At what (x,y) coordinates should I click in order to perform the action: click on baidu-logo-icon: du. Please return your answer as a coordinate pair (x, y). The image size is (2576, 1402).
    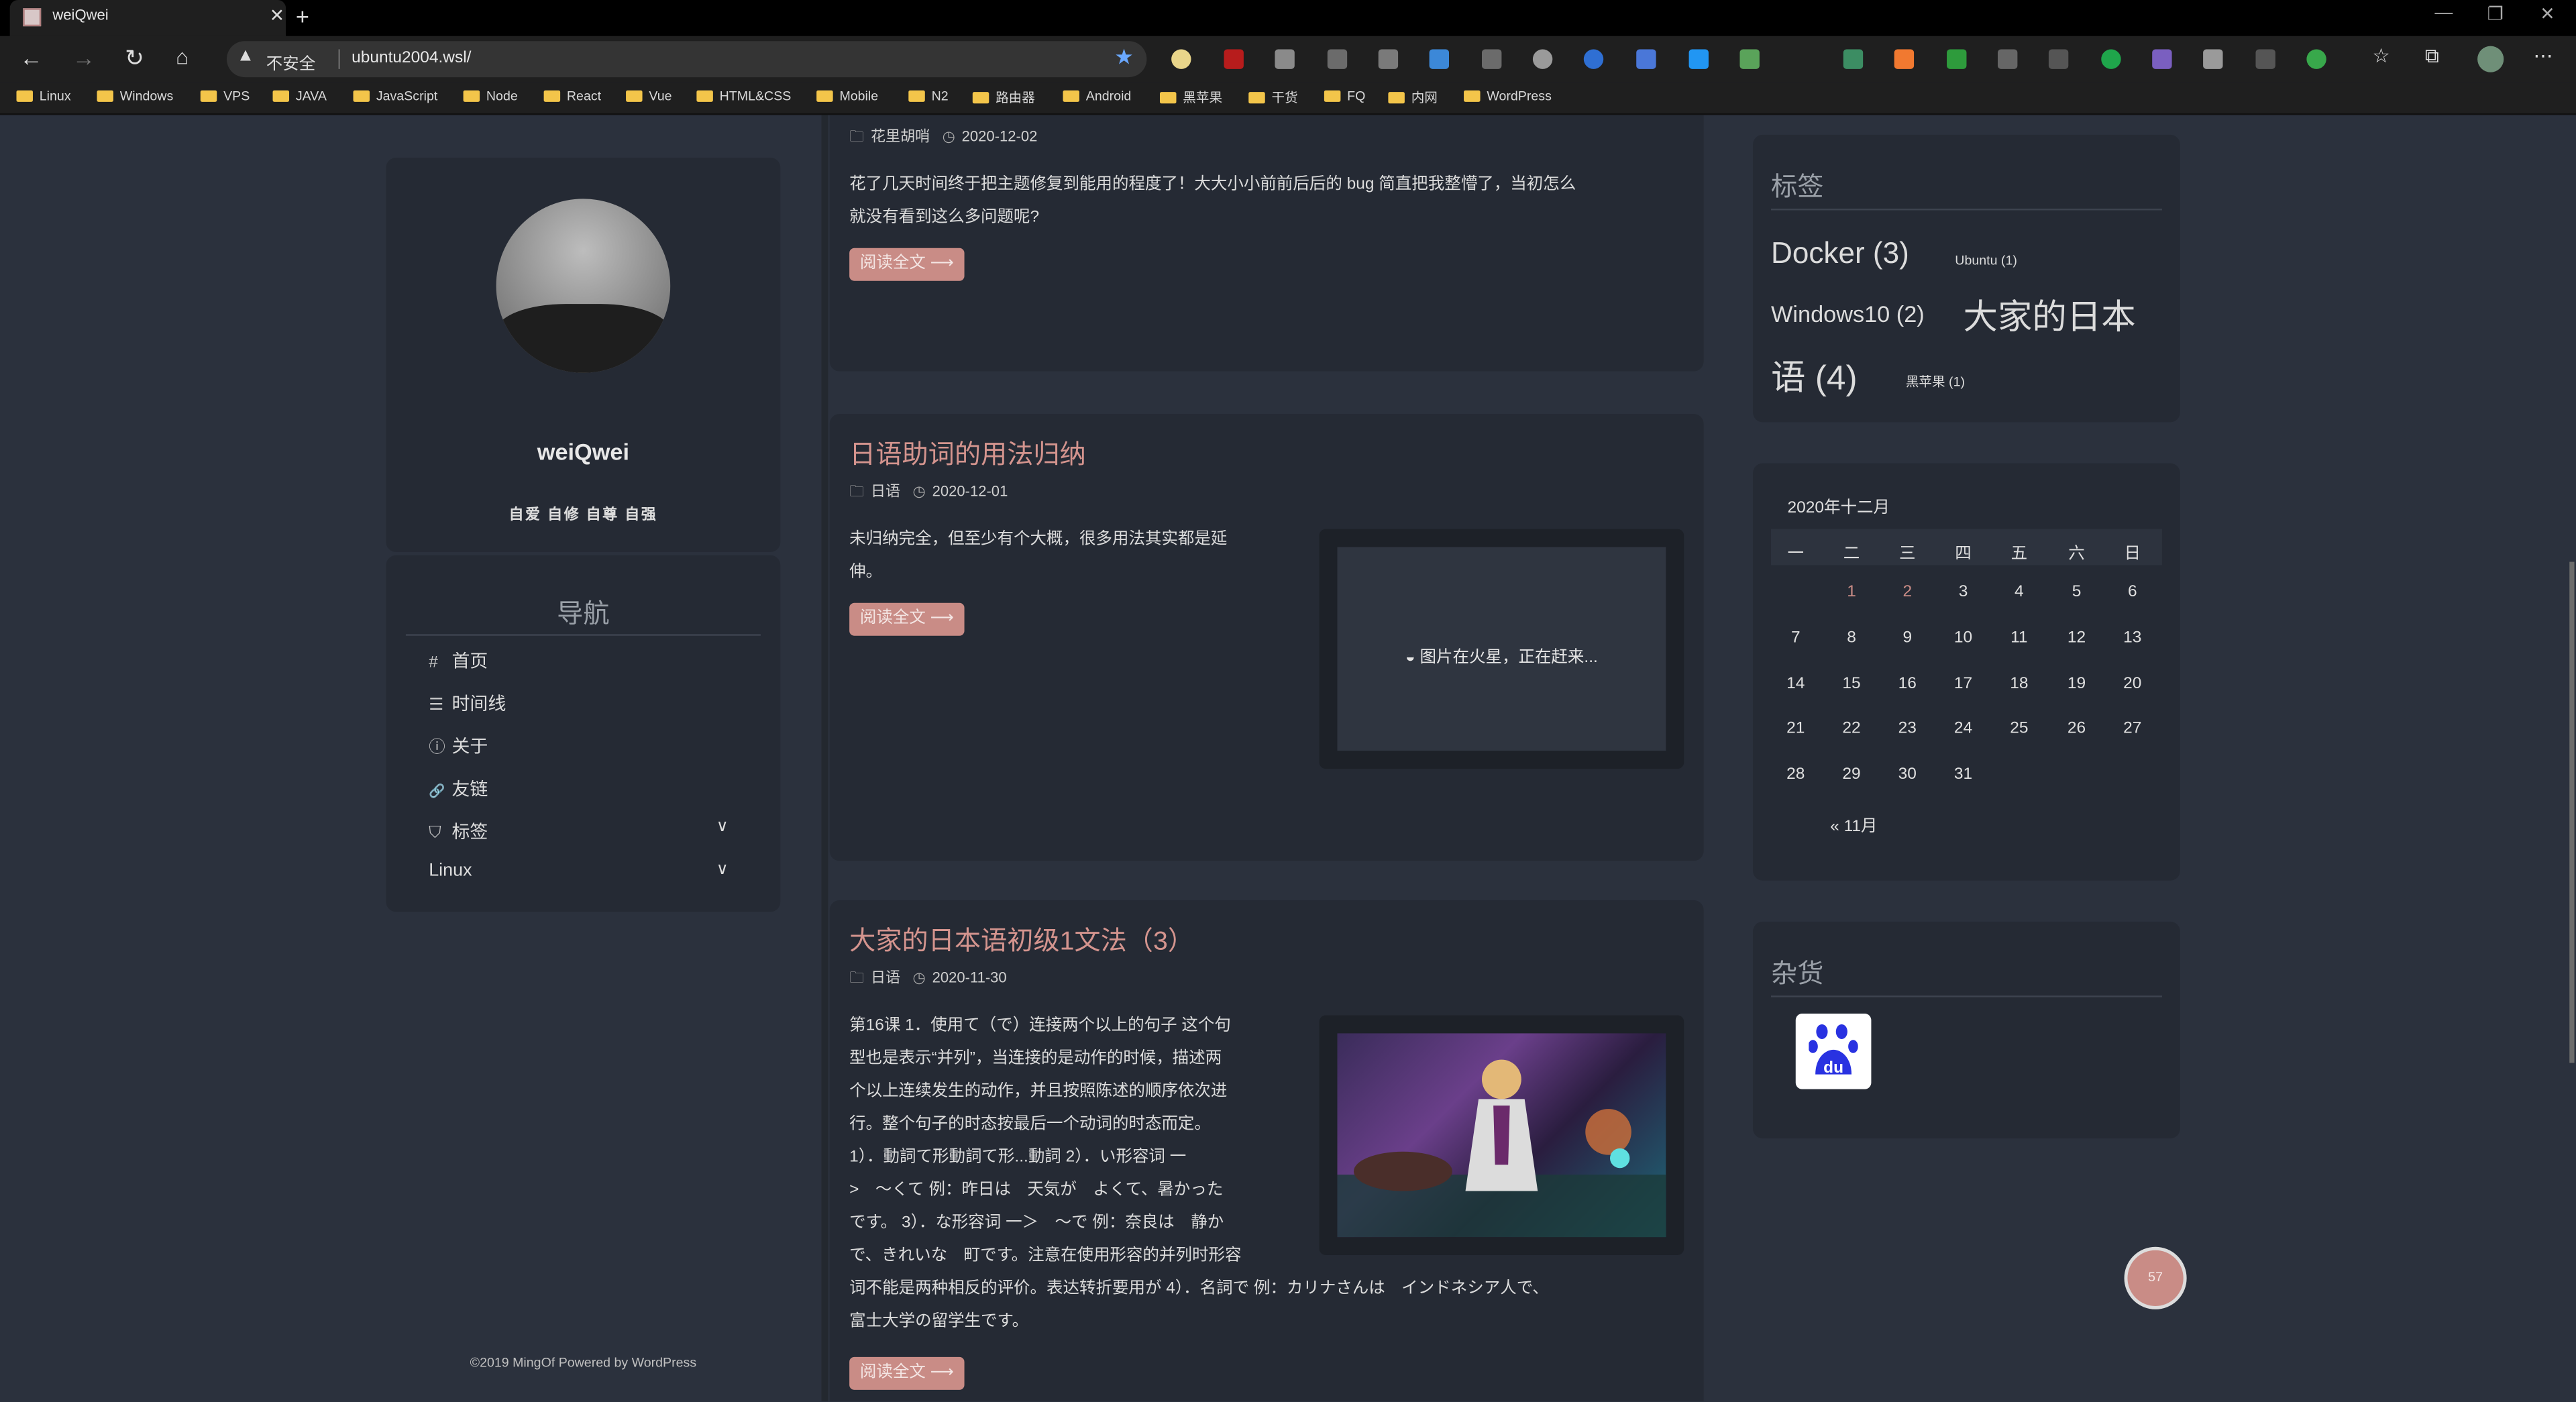
    Looking at the image, I should click on (1833, 1051).